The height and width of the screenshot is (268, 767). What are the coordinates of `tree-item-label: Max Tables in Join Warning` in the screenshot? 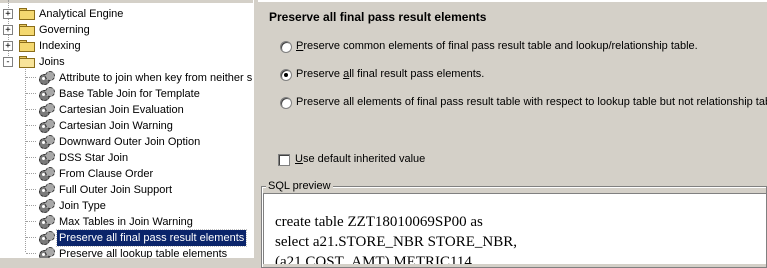 It's located at (126, 222).